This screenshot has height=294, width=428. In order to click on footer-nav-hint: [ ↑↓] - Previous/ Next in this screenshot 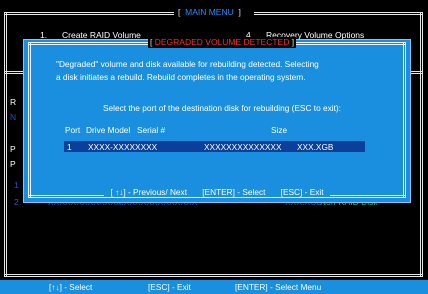, I will do `click(149, 192)`.